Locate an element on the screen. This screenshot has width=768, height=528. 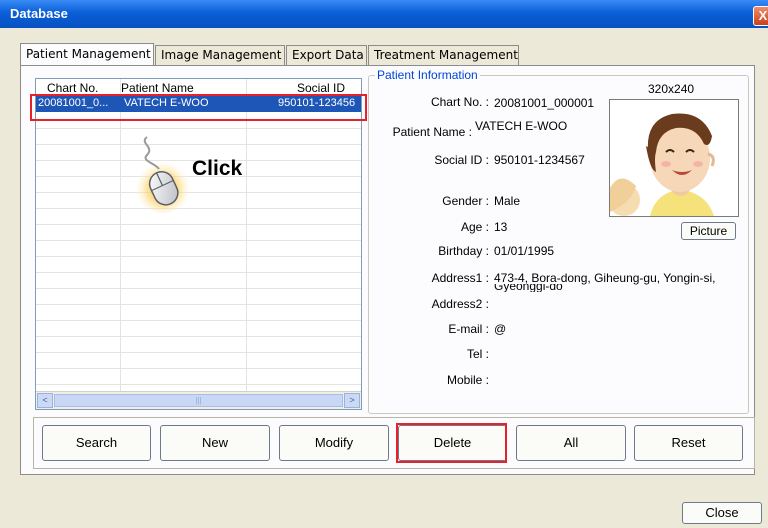
label-chart-no: Chart No. : is located at coordinates (459, 102).